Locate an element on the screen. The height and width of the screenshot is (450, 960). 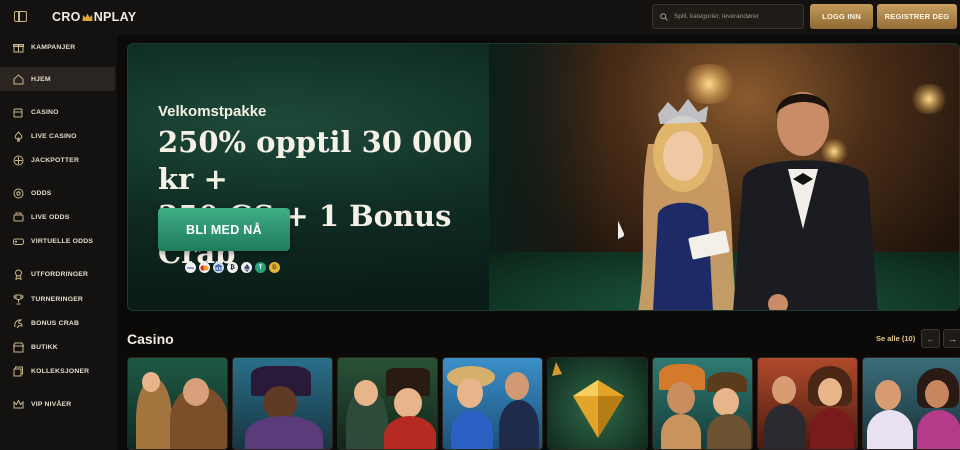
payment-methods: VISA ₿ T Ð is located at coordinates (232, 267).